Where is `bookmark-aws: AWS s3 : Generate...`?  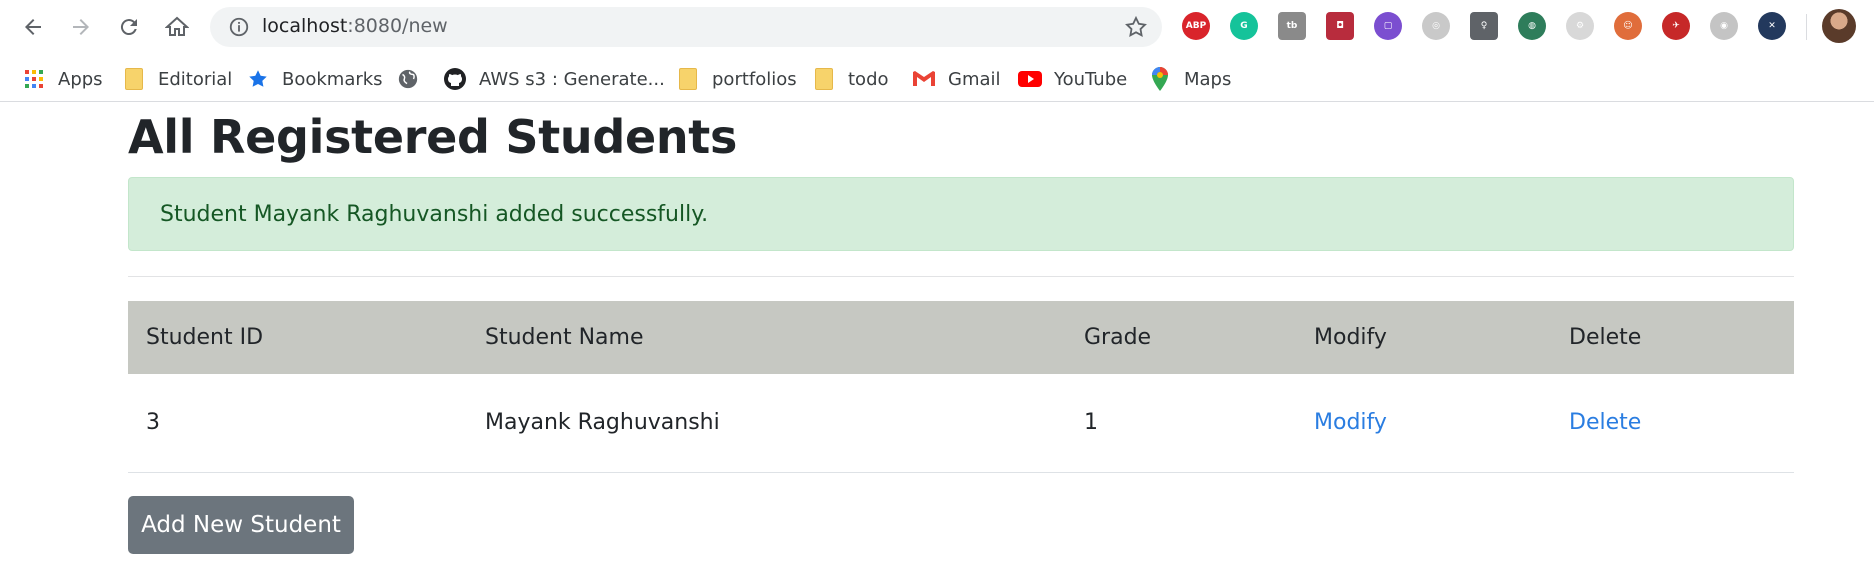
bookmark-aws: AWS s3 : Generate... is located at coordinates (554, 79).